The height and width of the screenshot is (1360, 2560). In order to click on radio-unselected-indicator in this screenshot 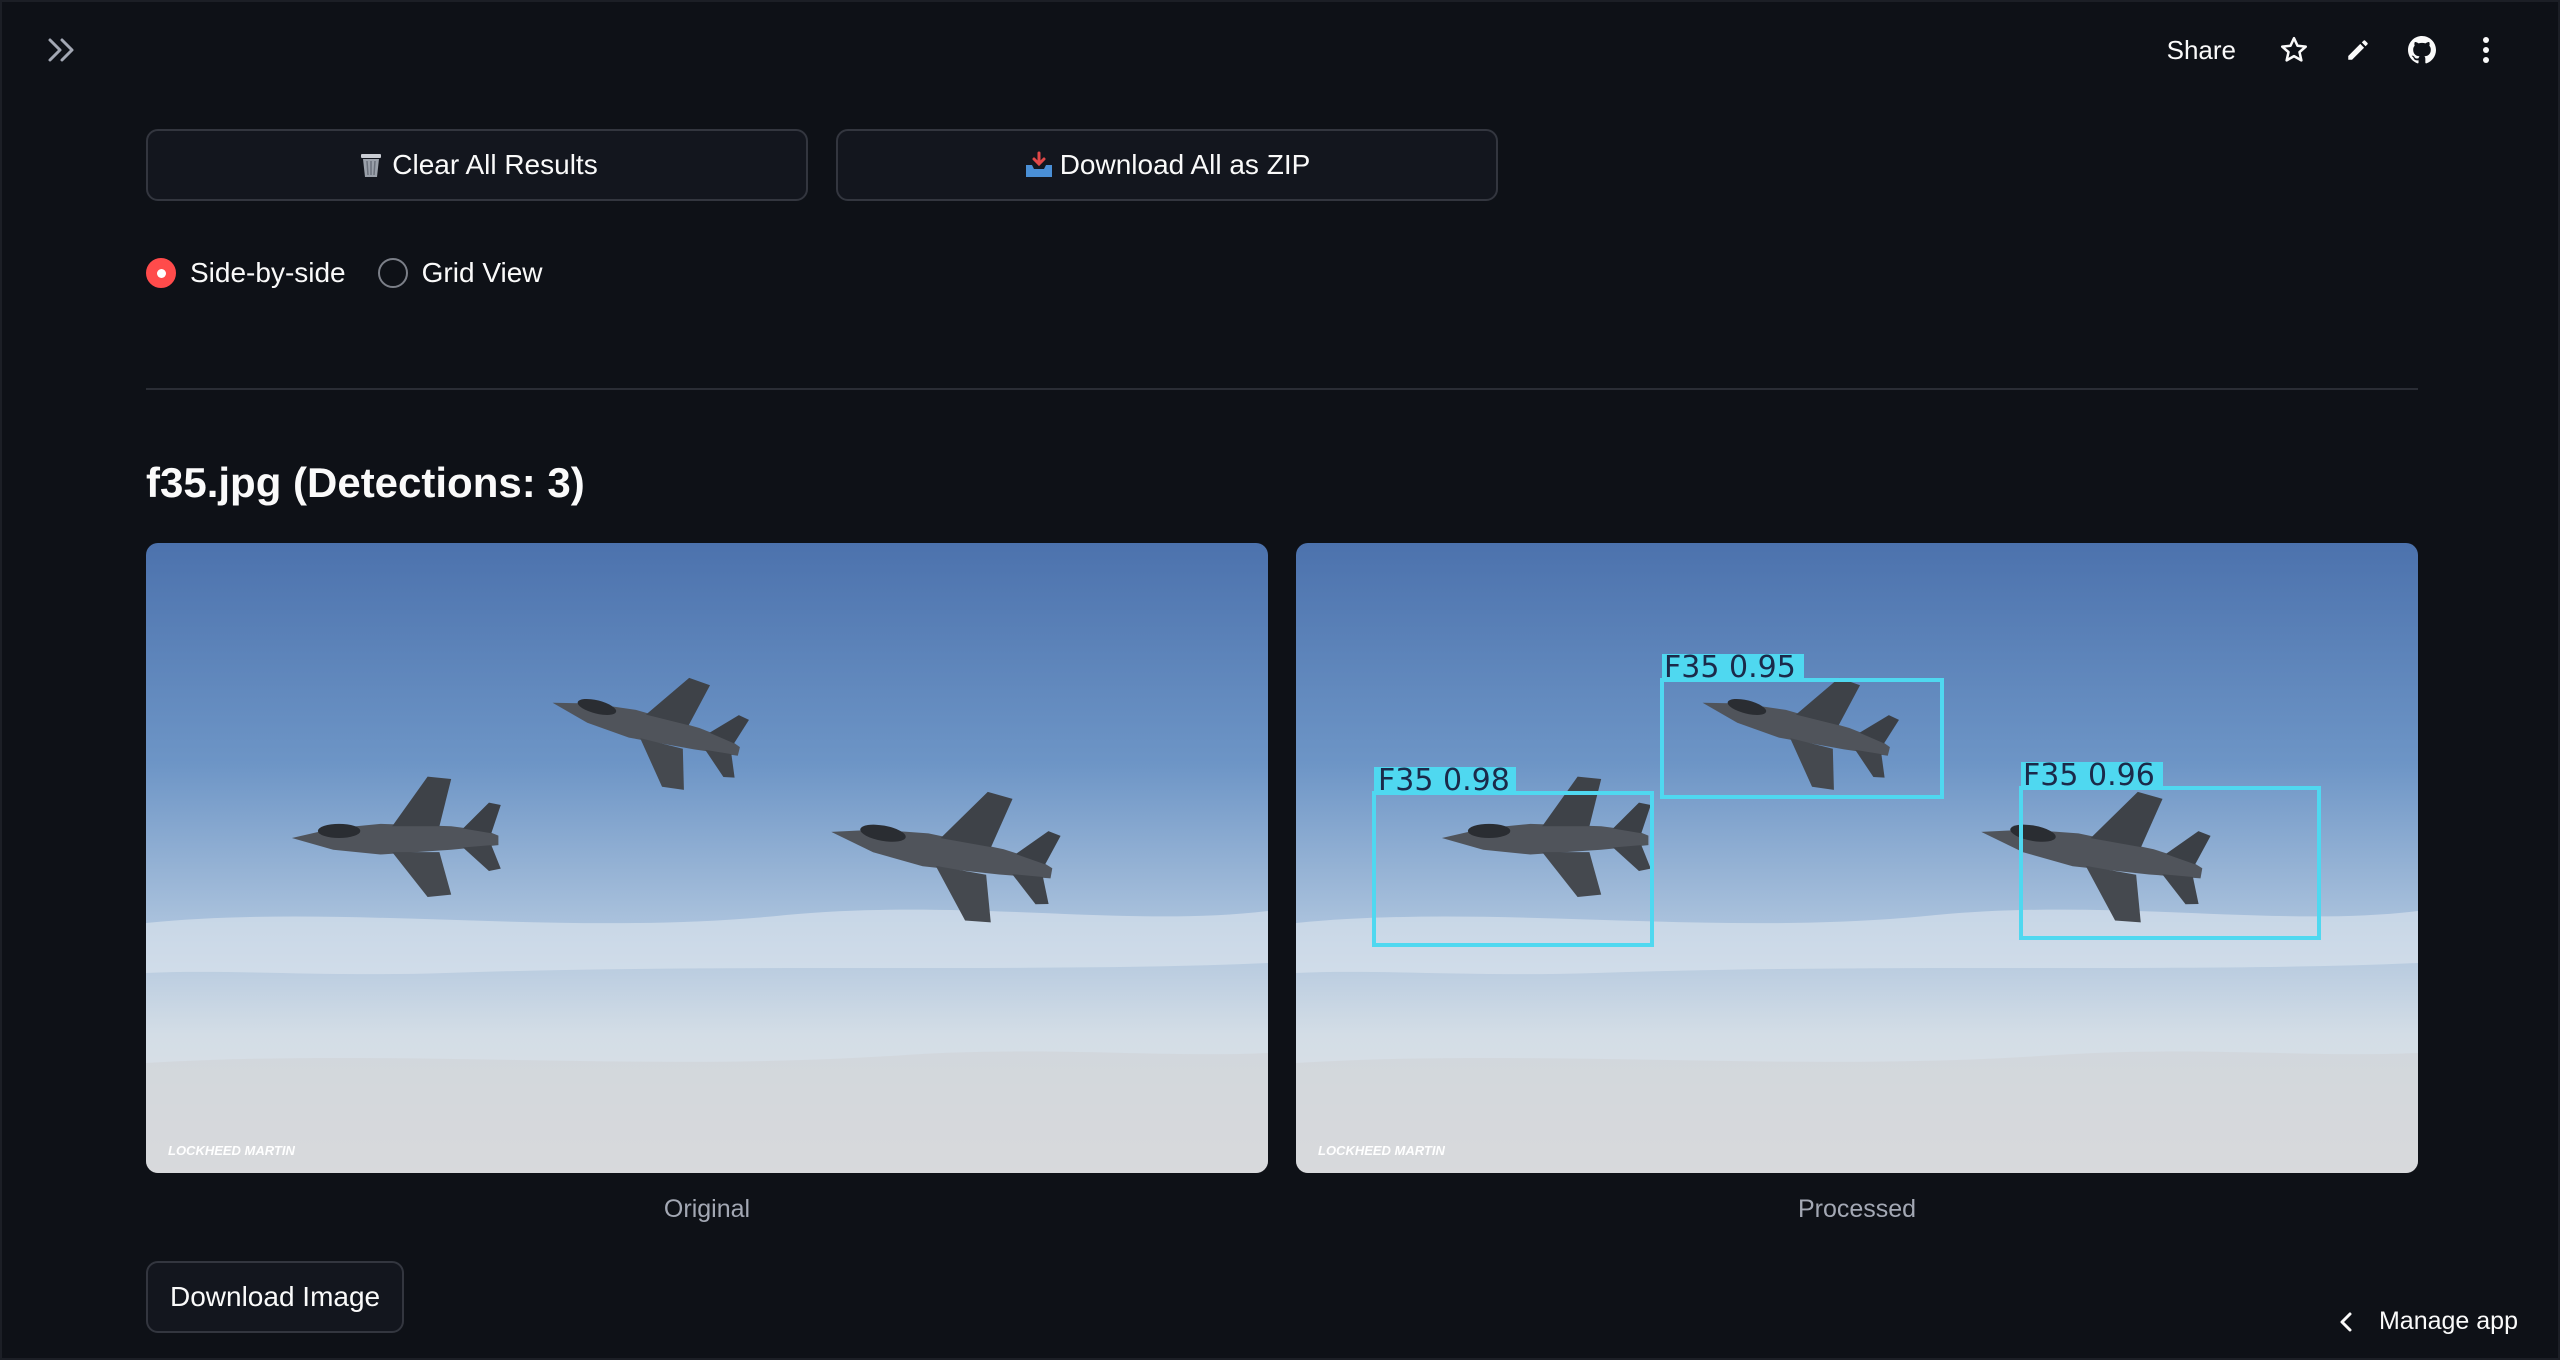, I will do `click(392, 273)`.